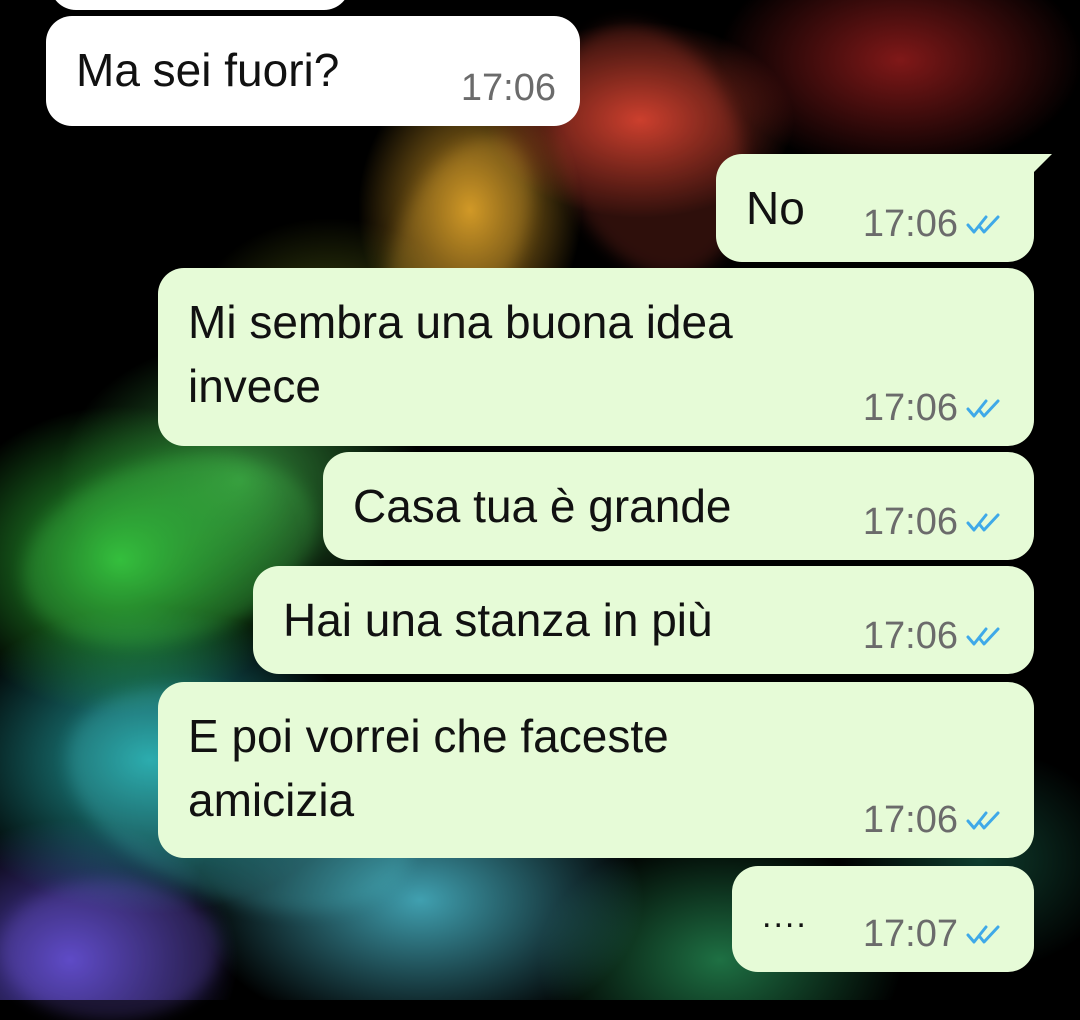 This screenshot has height=1020, width=1080. Describe the element at coordinates (542, 506) in the screenshot. I see `message-text: Casa tua è grande` at that location.